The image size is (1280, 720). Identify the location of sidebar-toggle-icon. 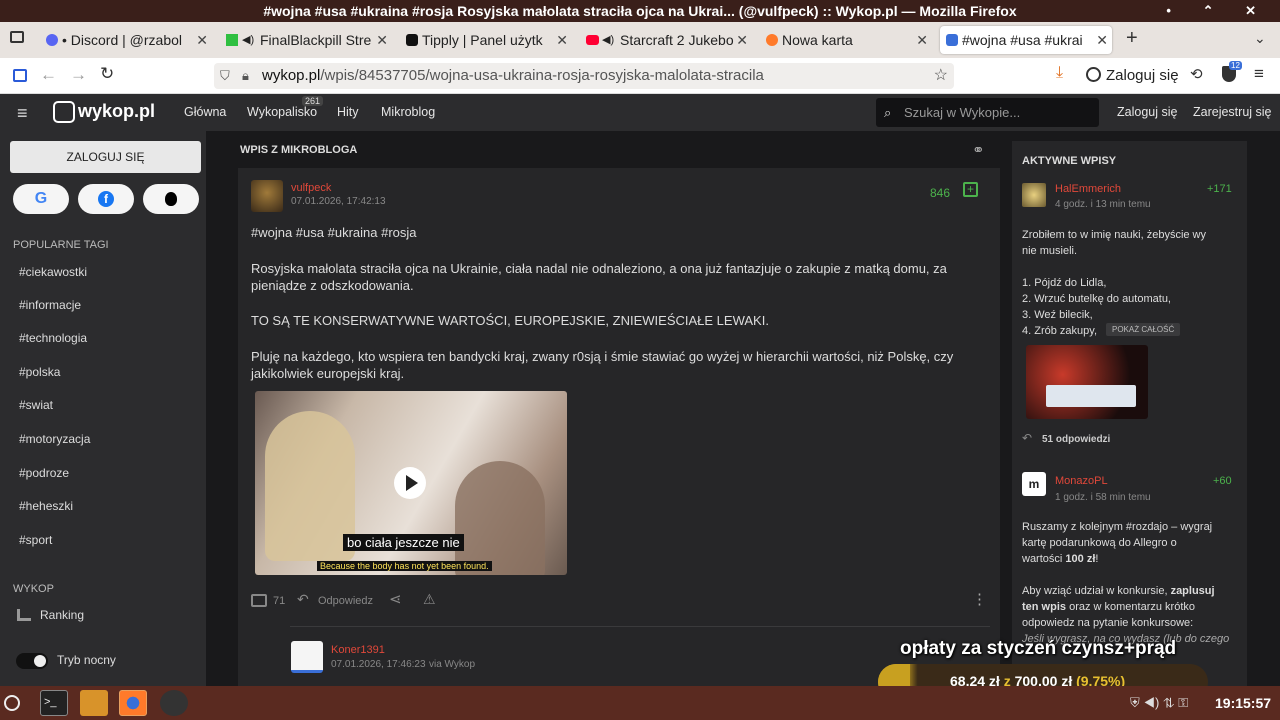
(20, 75).